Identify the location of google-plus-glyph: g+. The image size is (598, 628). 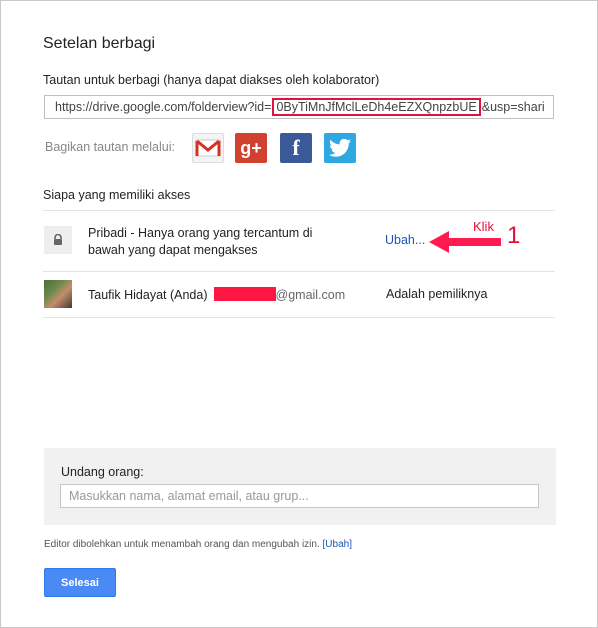
(251, 147).